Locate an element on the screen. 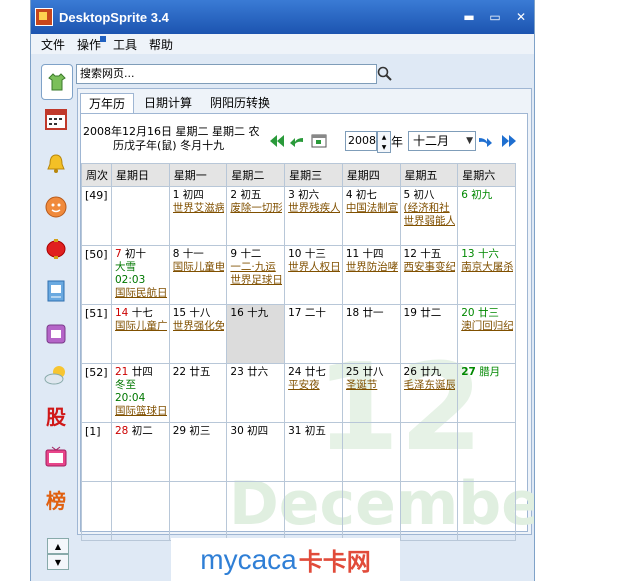 This screenshot has width=640, height=581. festival-link: 圣诞节 is located at coordinates (372, 385).